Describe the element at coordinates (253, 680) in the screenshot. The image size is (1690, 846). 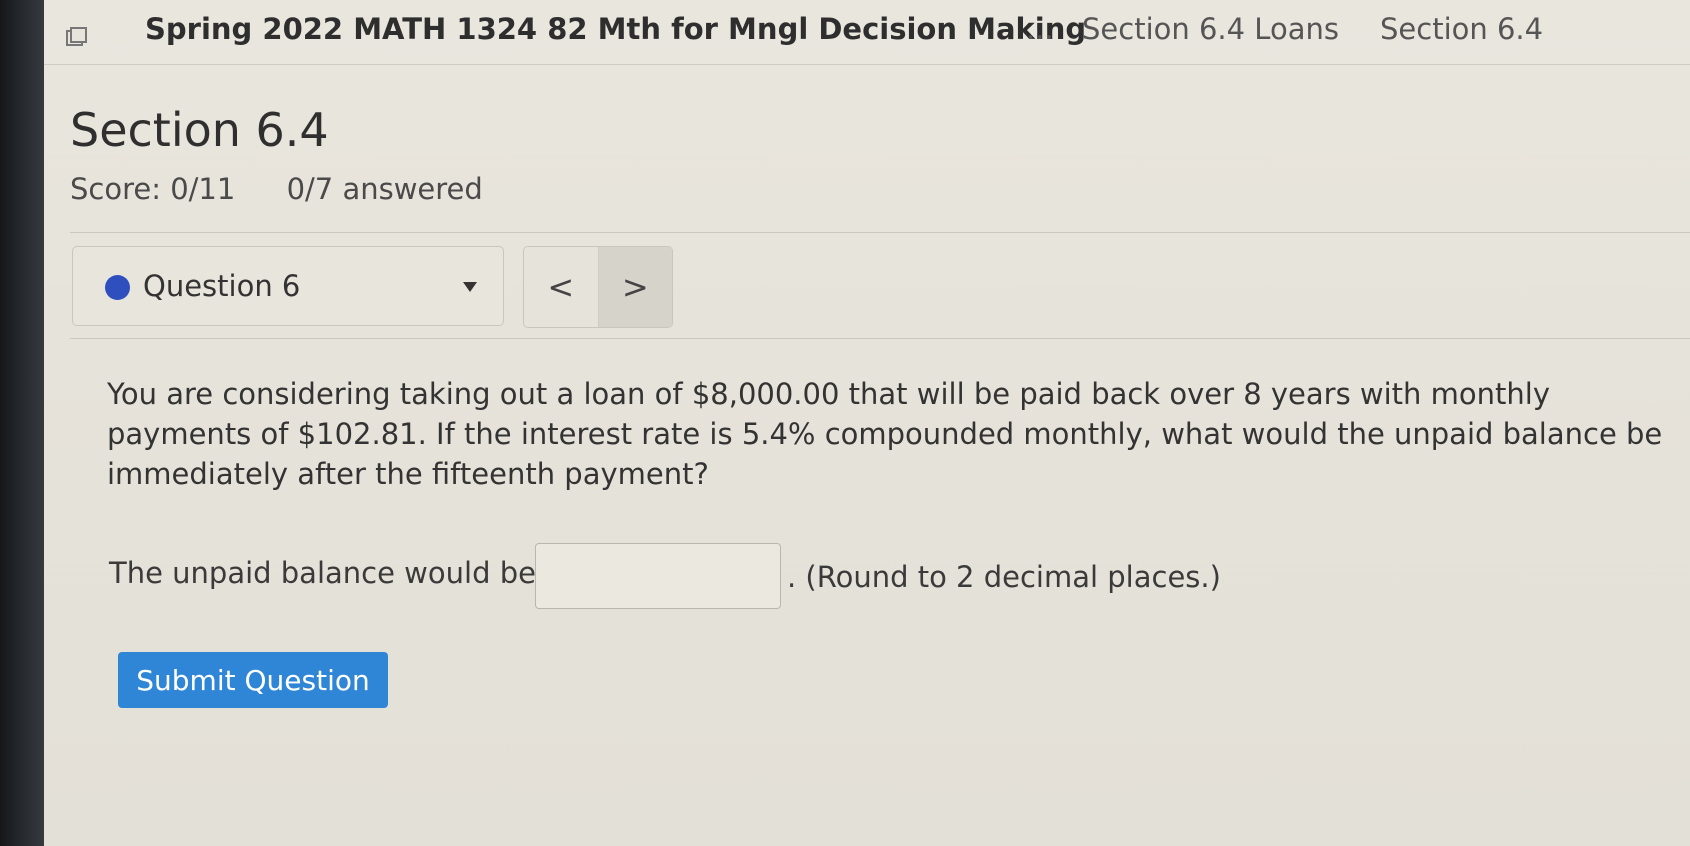
I see `submit-question-button: Submit Question` at that location.